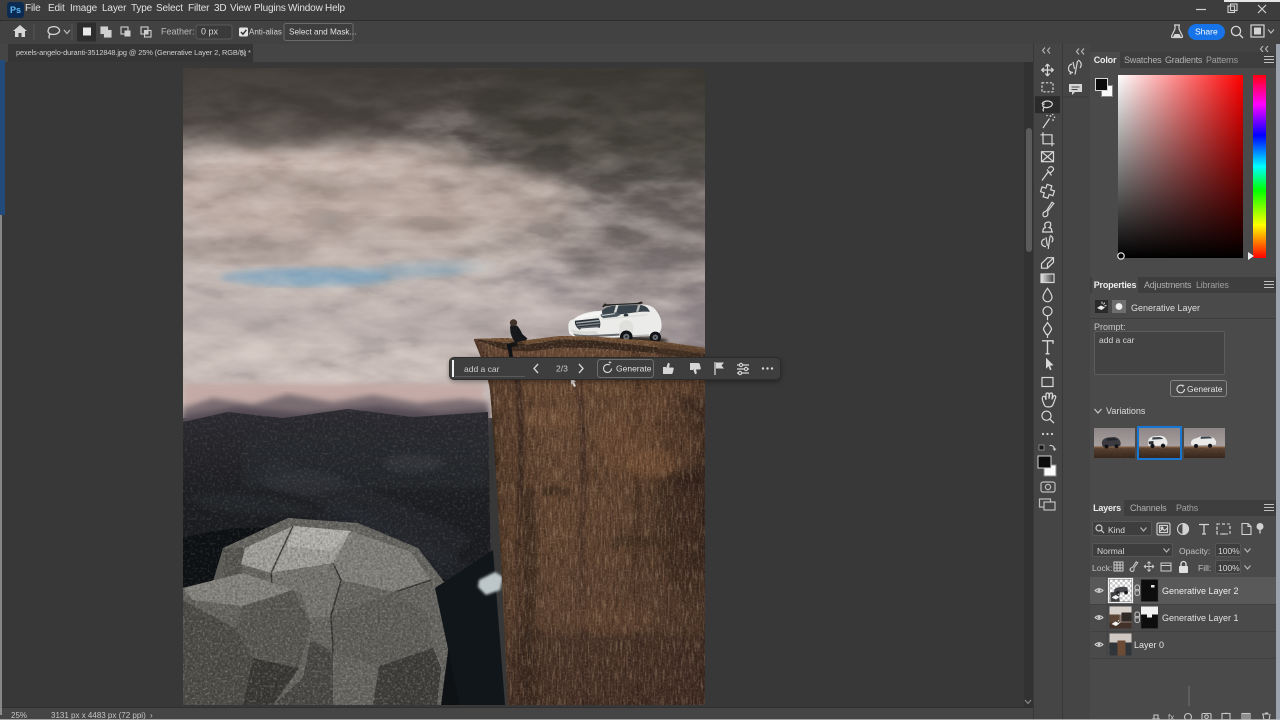 Image resolution: width=1280 pixels, height=720 pixels. Describe the element at coordinates (1200, 618) in the screenshot. I see `svg-text: Generative Layer 1` at that location.